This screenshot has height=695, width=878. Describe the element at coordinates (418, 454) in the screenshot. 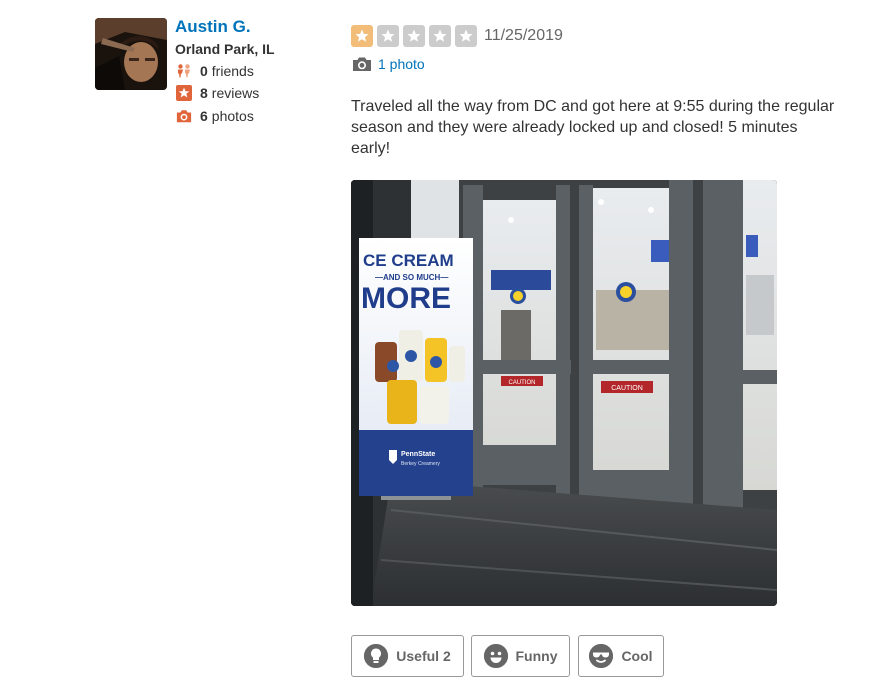

I see `banner-brand: PennState` at that location.